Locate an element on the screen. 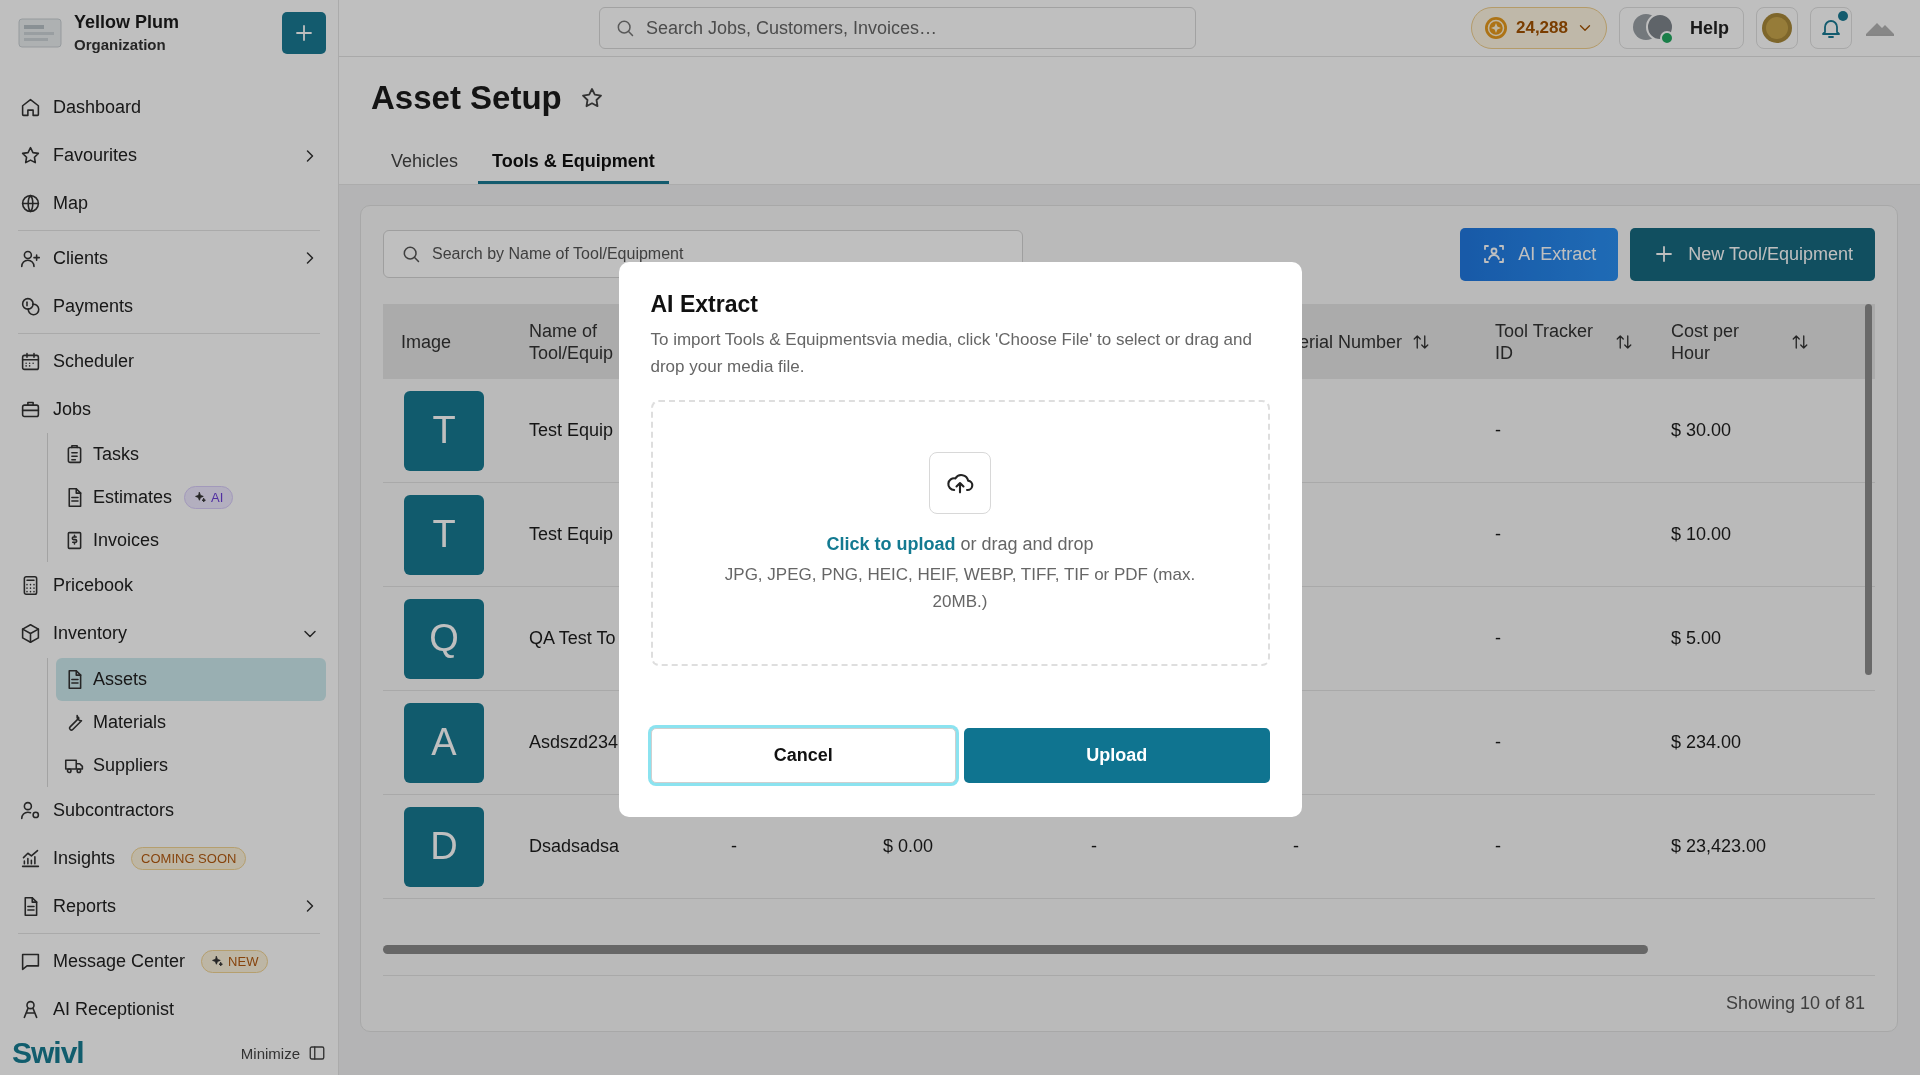 The width and height of the screenshot is (1920, 1075). pagination-summary: Showing 10 of 81 is located at coordinates (1795, 1003).